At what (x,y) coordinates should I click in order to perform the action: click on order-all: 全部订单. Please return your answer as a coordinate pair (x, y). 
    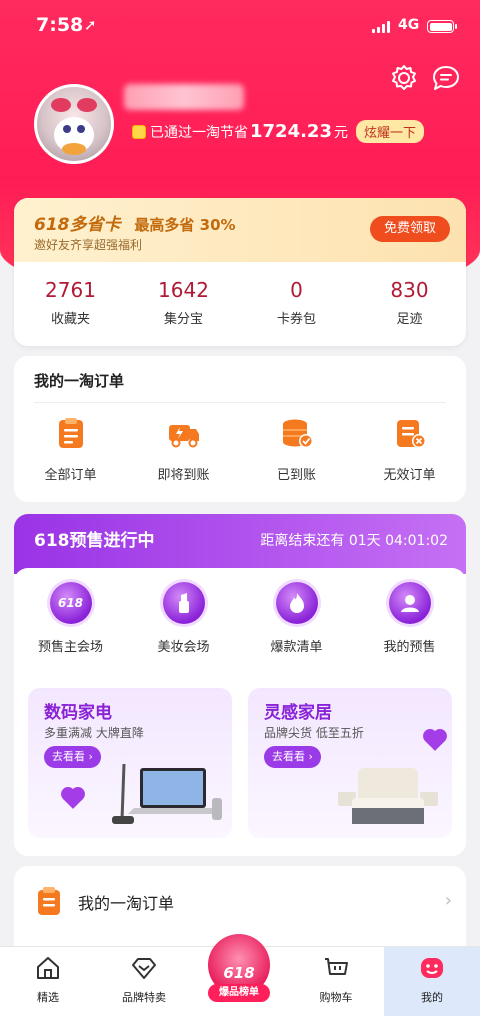
    Looking at the image, I should click on (70, 449).